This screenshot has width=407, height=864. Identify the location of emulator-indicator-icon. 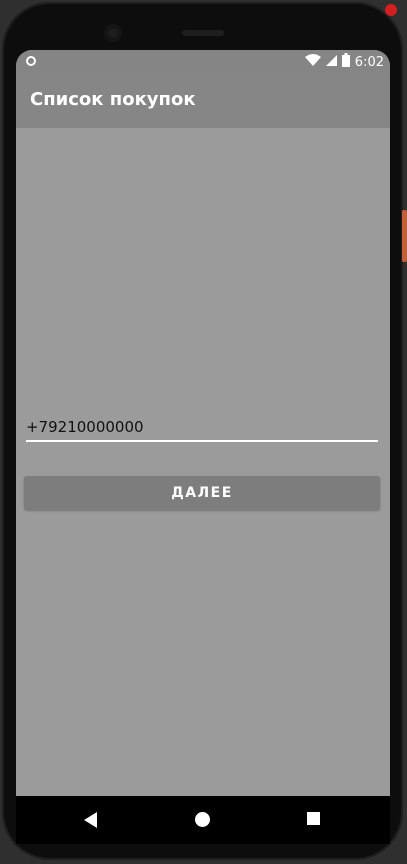
(391, 10).